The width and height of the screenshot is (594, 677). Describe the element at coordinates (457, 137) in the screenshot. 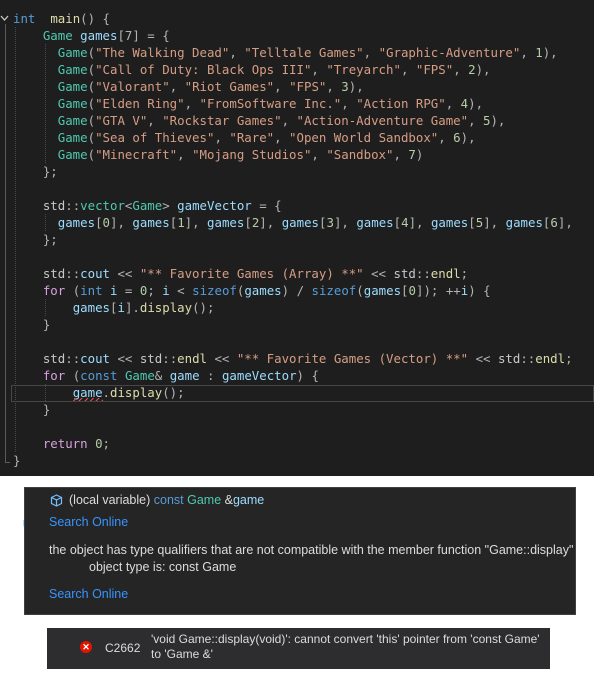

I see `code-token: 6` at that location.